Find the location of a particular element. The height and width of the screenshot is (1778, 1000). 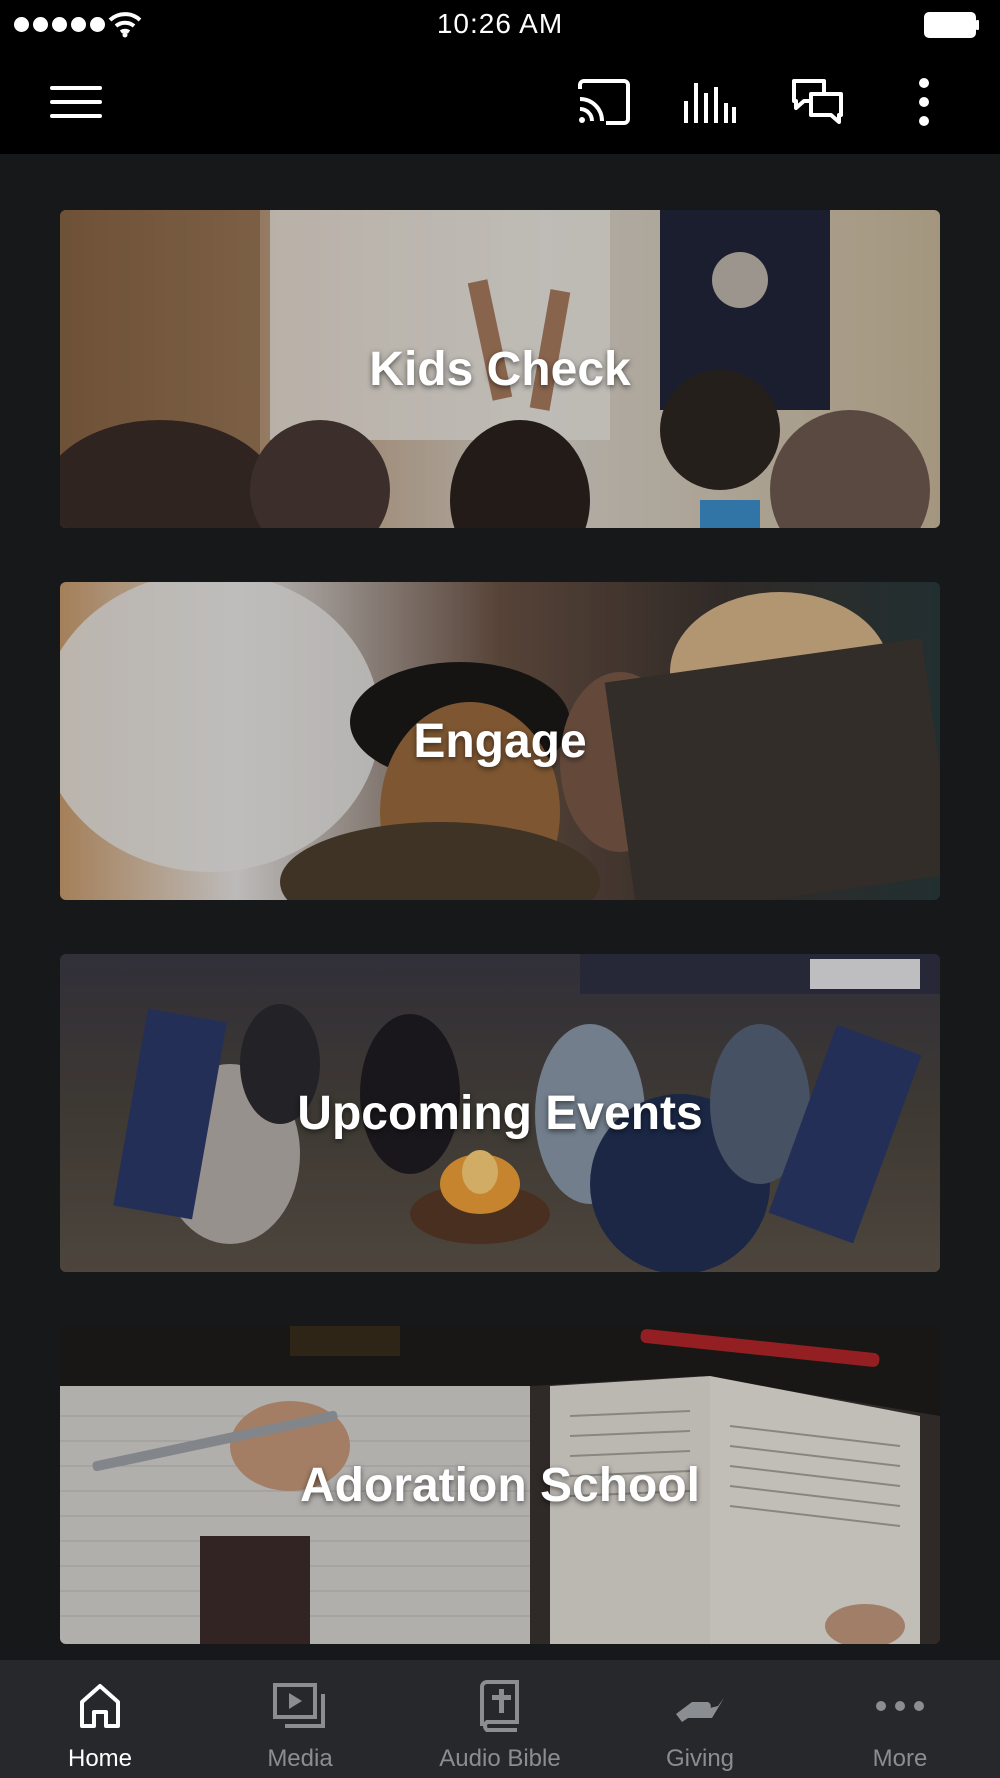

cast-button is located at coordinates (604, 102).